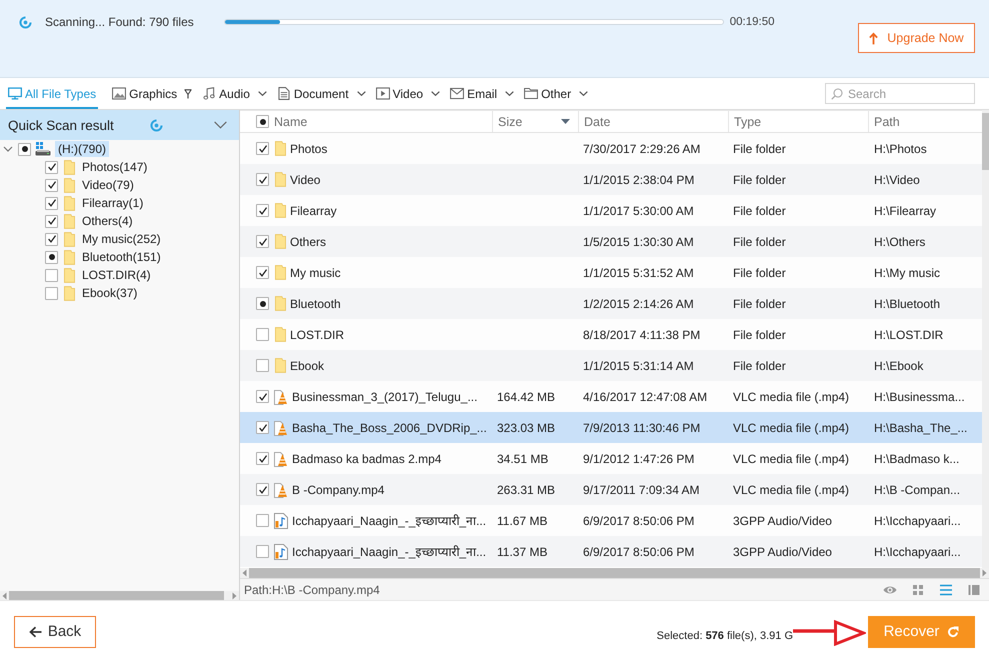 The height and width of the screenshot is (662, 989). I want to click on filter-icon, so click(188, 93).